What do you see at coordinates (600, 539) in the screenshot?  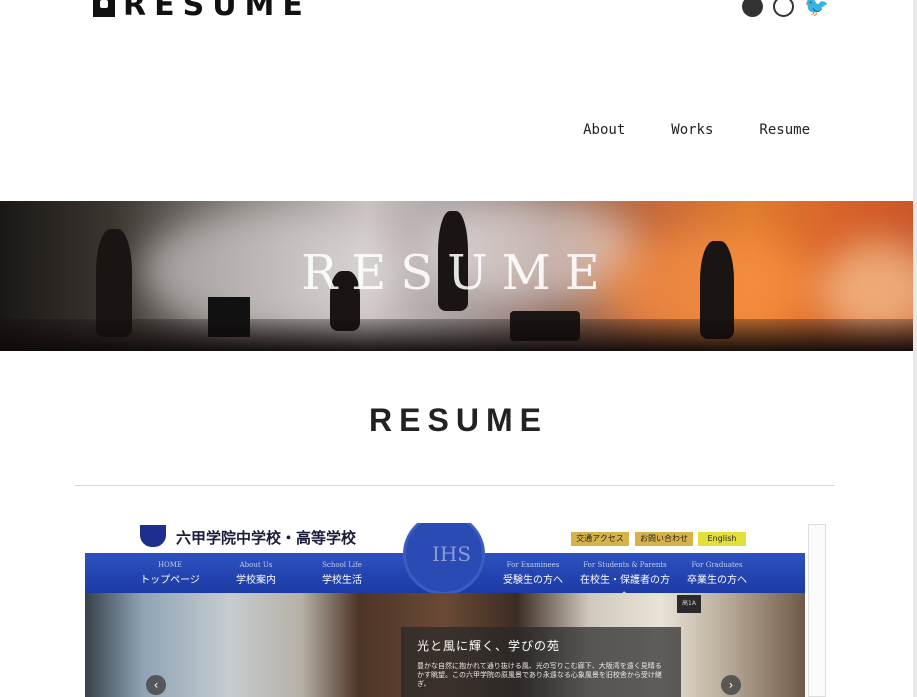 I see `access-link: 交通アクセス` at bounding box center [600, 539].